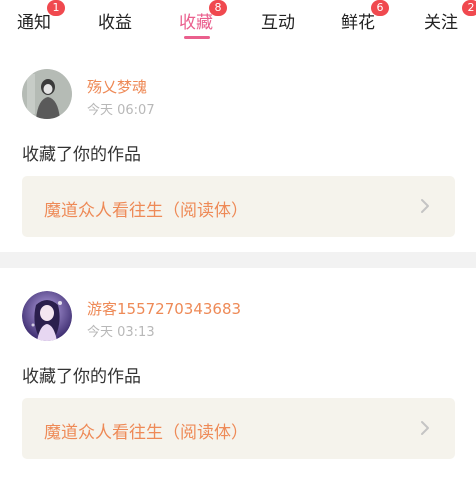 Image resolution: width=476 pixels, height=477 pixels. What do you see at coordinates (218, 8) in the screenshot?
I see `favorites-badge: 8` at bounding box center [218, 8].